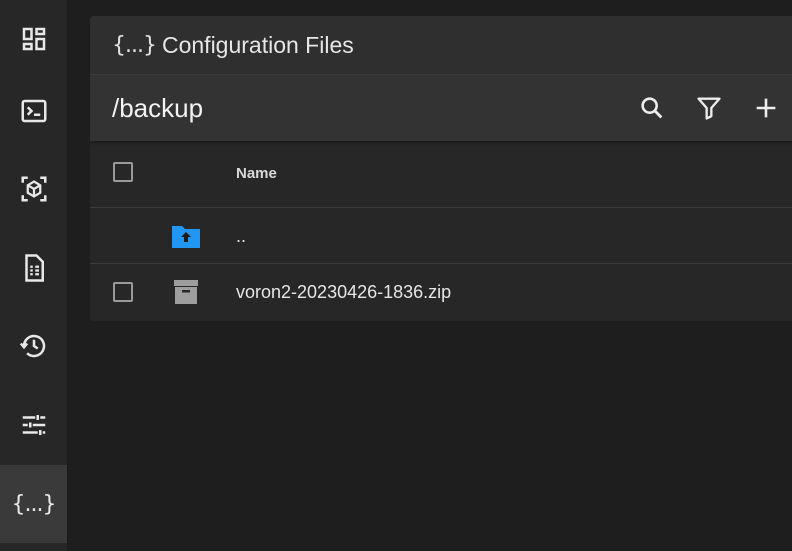  Describe the element at coordinates (257, 44) in the screenshot. I see `page-title: Configuration Files` at that location.